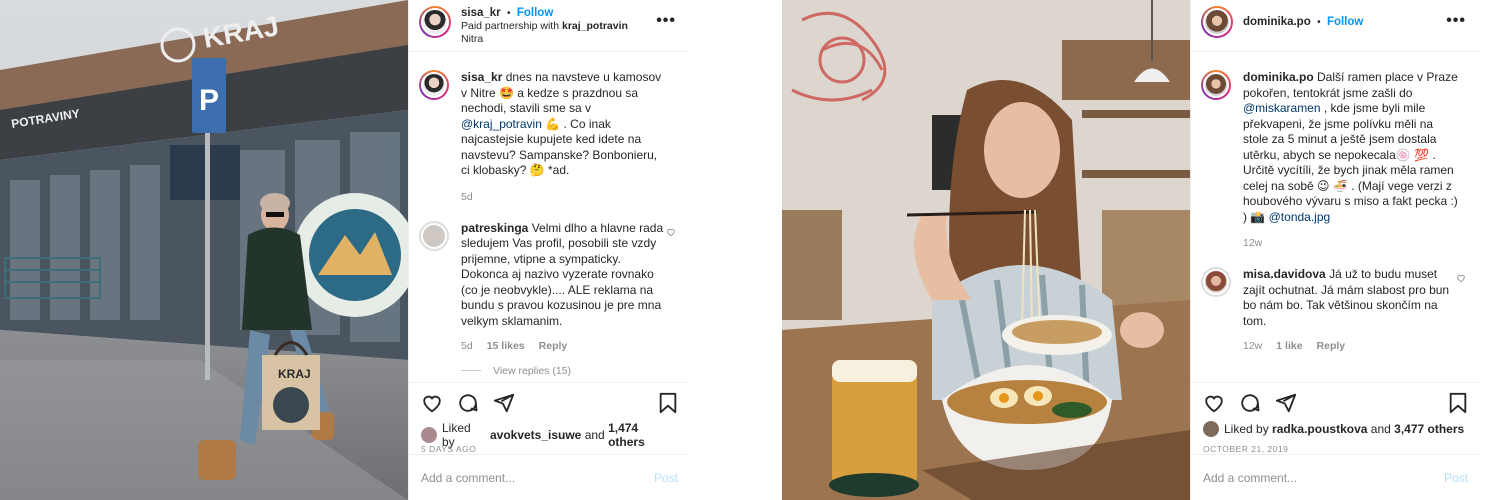 The image size is (1500, 500). Describe the element at coordinates (595, 26) in the screenshot. I see `partner-link: kraj_potravin` at that location.